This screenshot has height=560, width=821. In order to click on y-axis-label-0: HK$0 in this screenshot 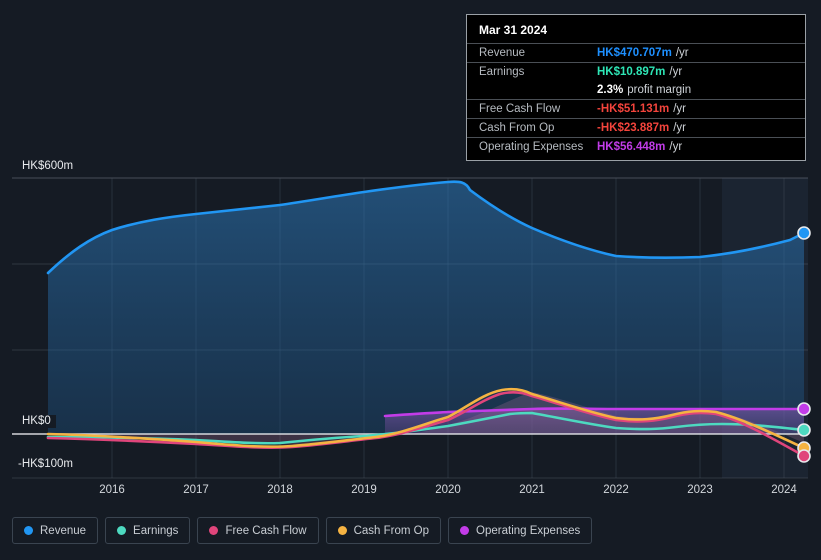, I will do `click(39, 421)`.